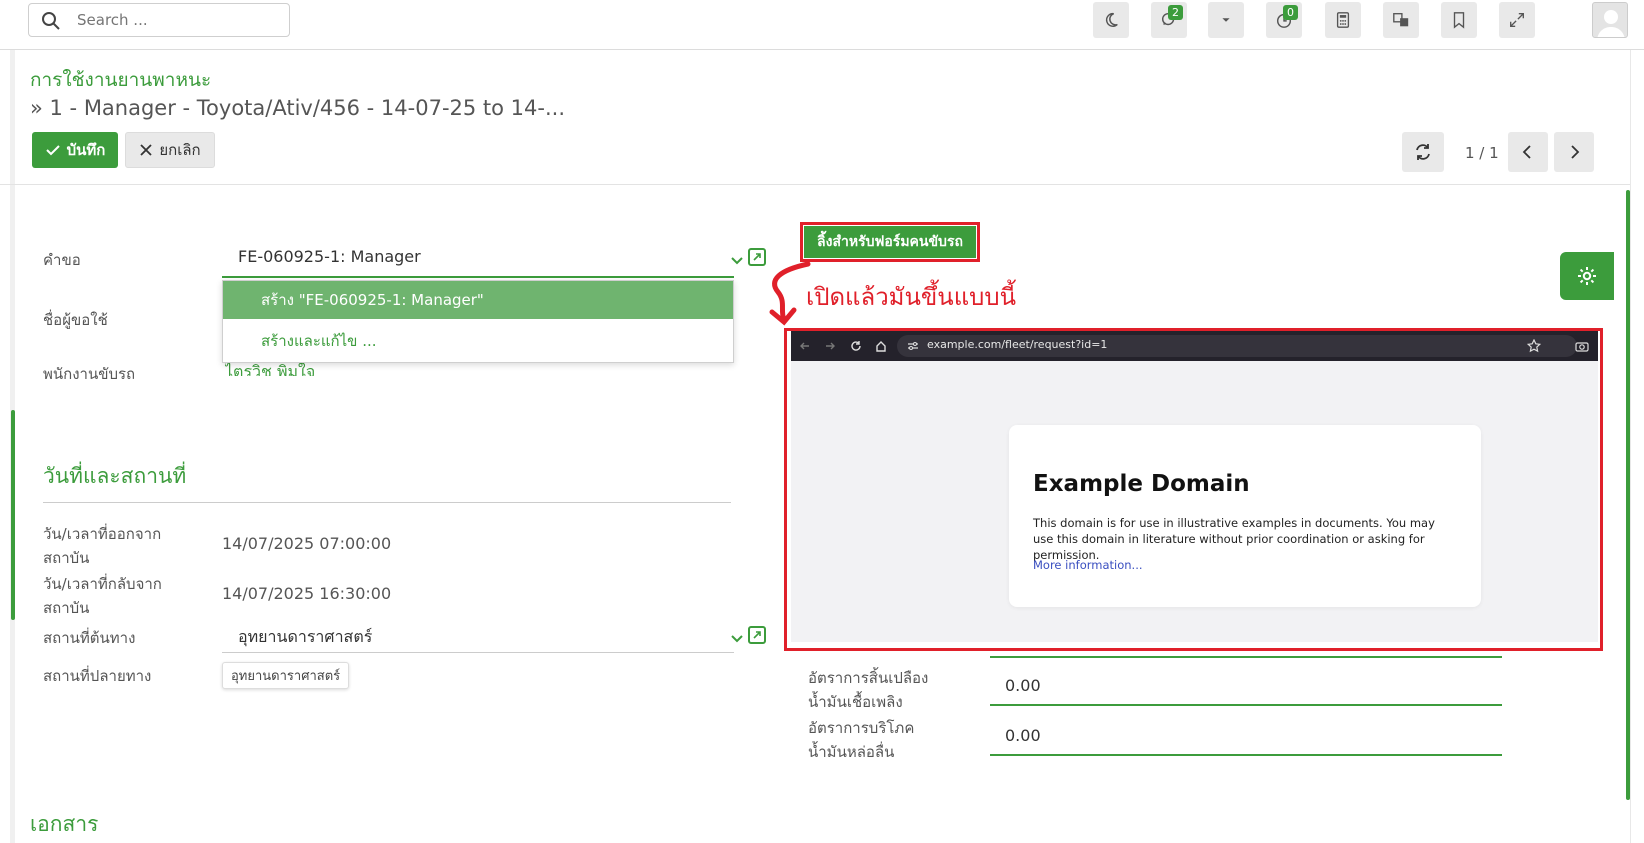  What do you see at coordinates (89, 638) in the screenshot?
I see `origin-label: สถานที่ต้นทาง` at bounding box center [89, 638].